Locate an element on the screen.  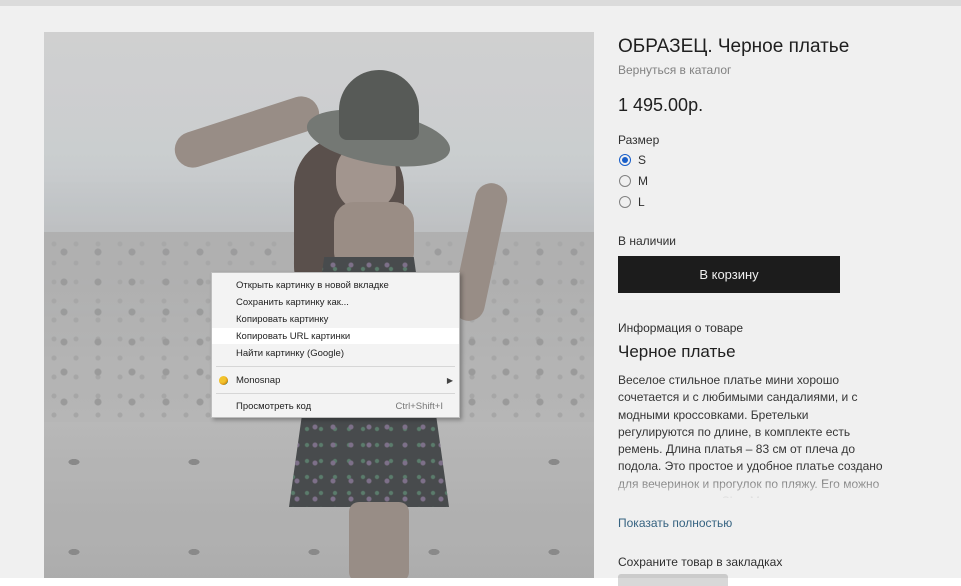
menu-item-open-image-new-tab: Открыть картинку в новой вкладке is located at coordinates (335, 285).